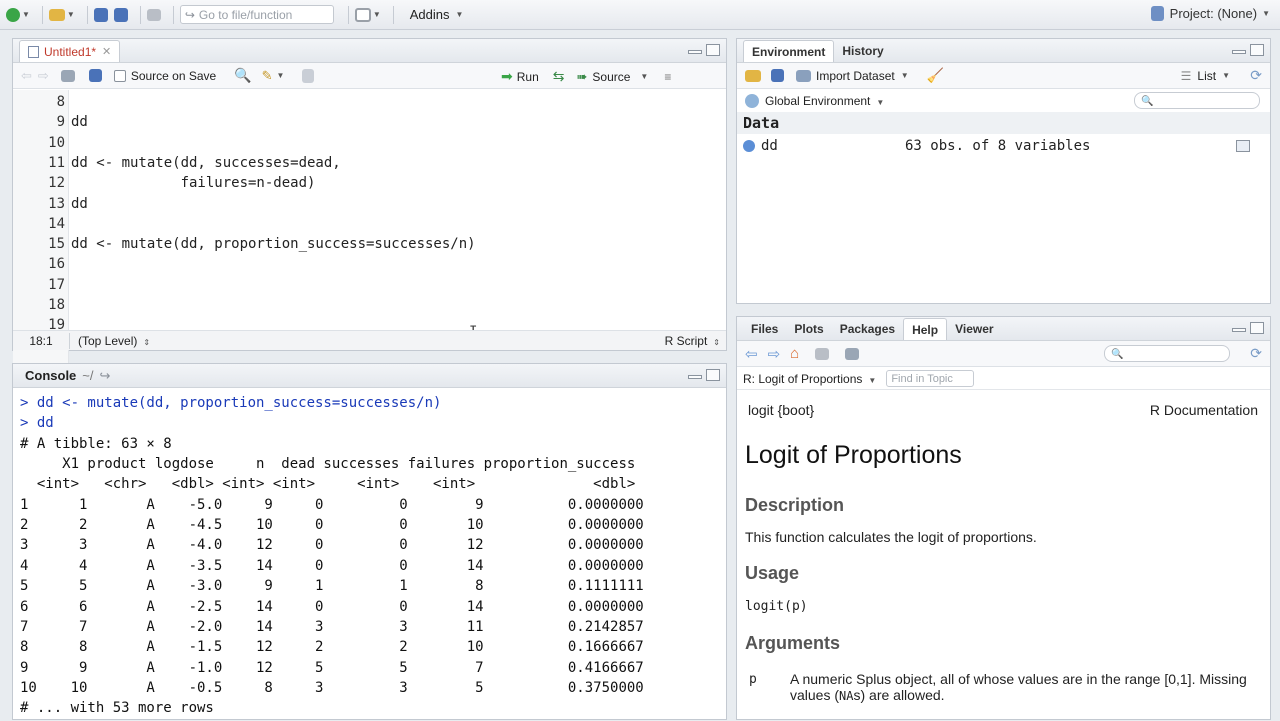 The width and height of the screenshot is (1280, 721). What do you see at coordinates (667, 77) in the screenshot?
I see `outline-icon: ≡` at bounding box center [667, 77].